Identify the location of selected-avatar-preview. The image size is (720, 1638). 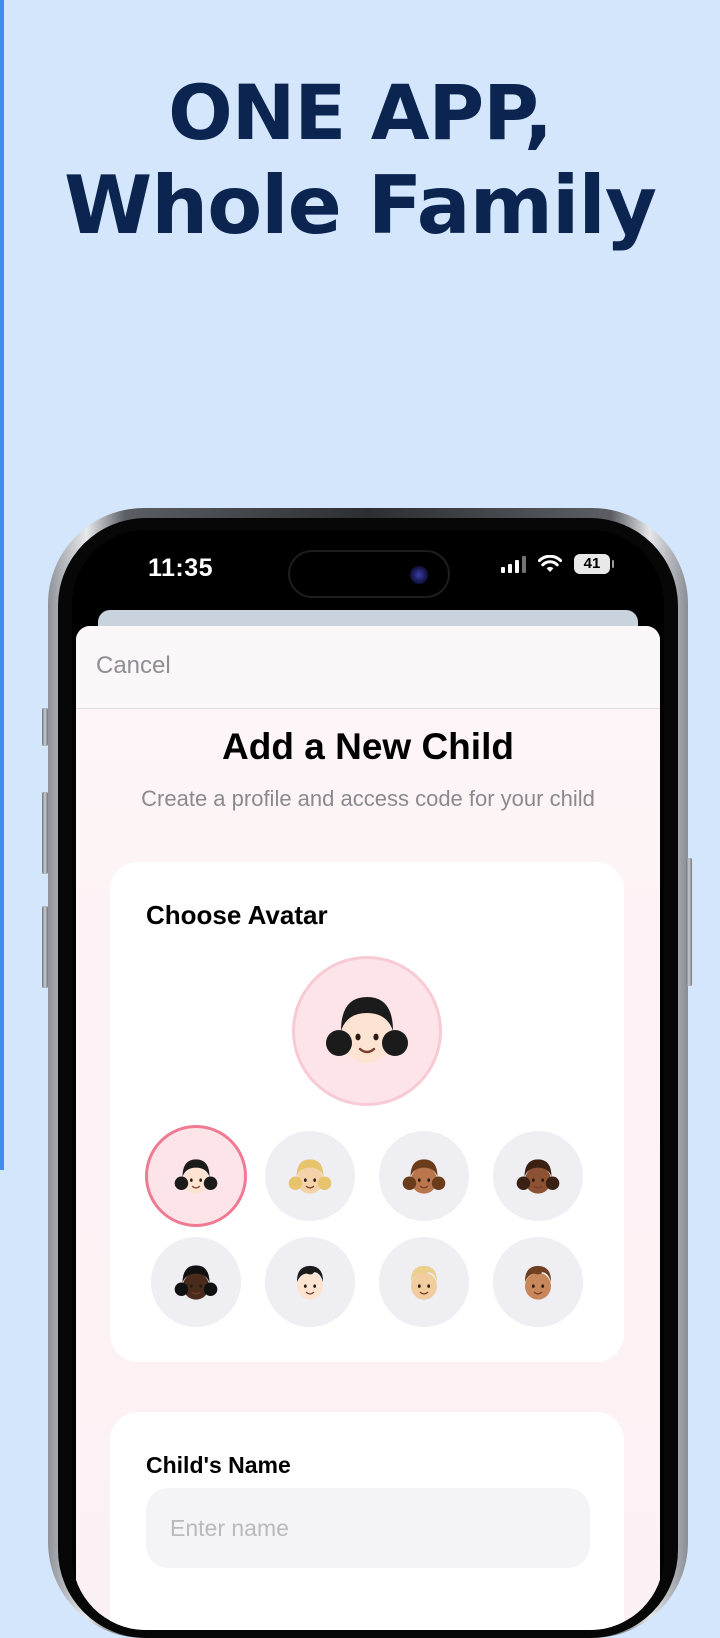
(367, 1031).